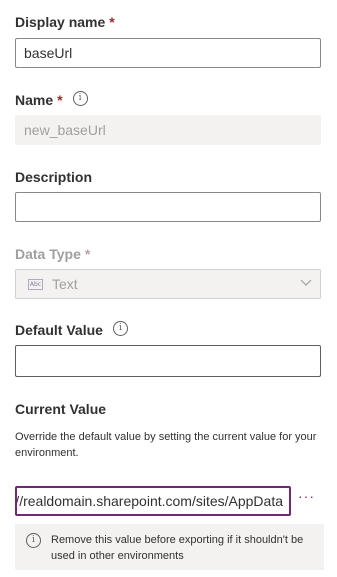 The height and width of the screenshot is (577, 337). Describe the element at coordinates (306, 496) in the screenshot. I see `more-options-button: ···` at that location.